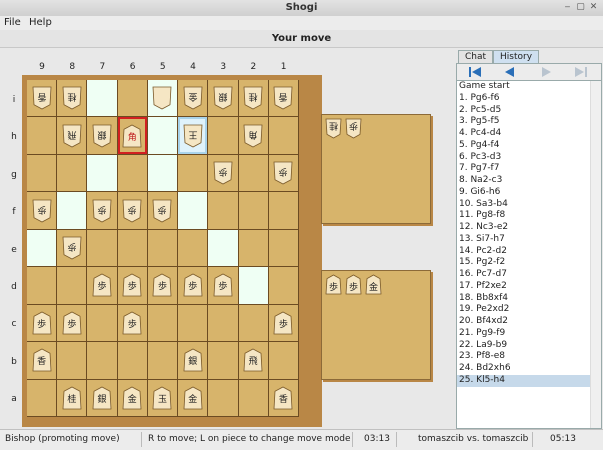  I want to click on history-row: 13. Si7-h7, so click(529, 240).